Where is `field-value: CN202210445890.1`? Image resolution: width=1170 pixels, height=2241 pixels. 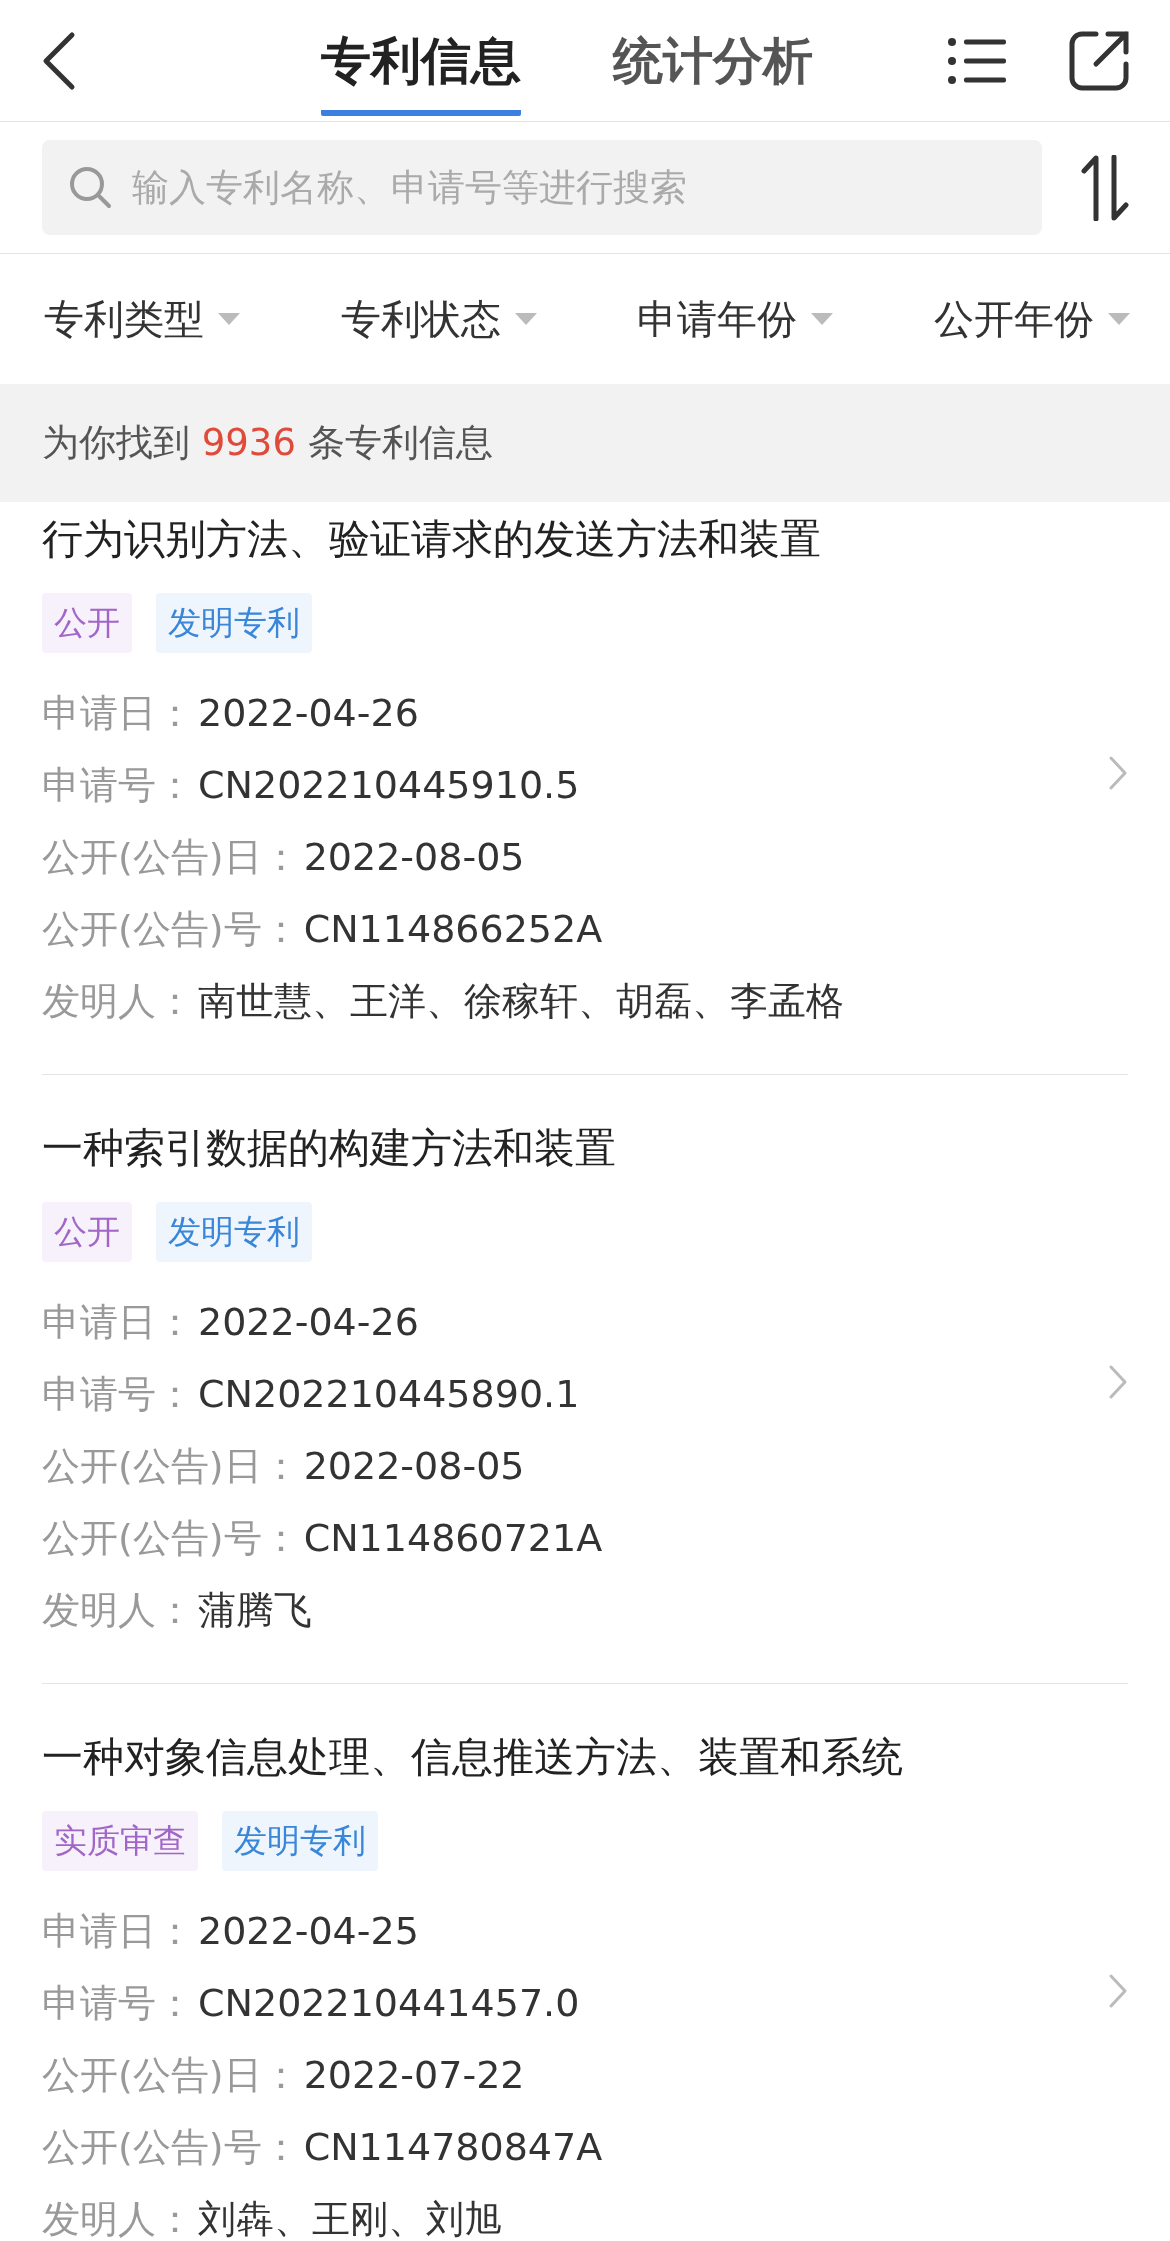
field-value: CN202210445890.1 is located at coordinates (389, 1394).